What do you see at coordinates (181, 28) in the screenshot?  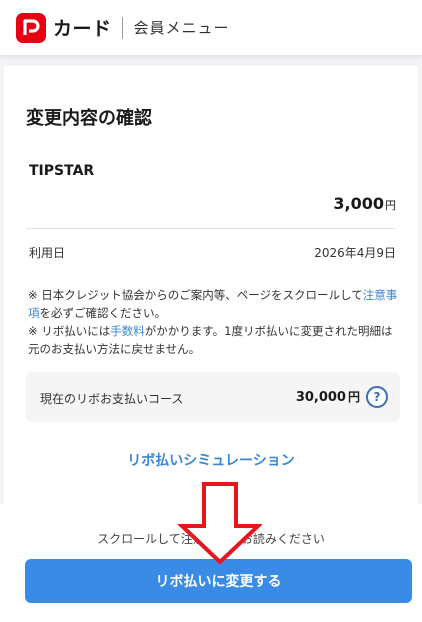 I see `header-subtitle: 会員メニュー` at bounding box center [181, 28].